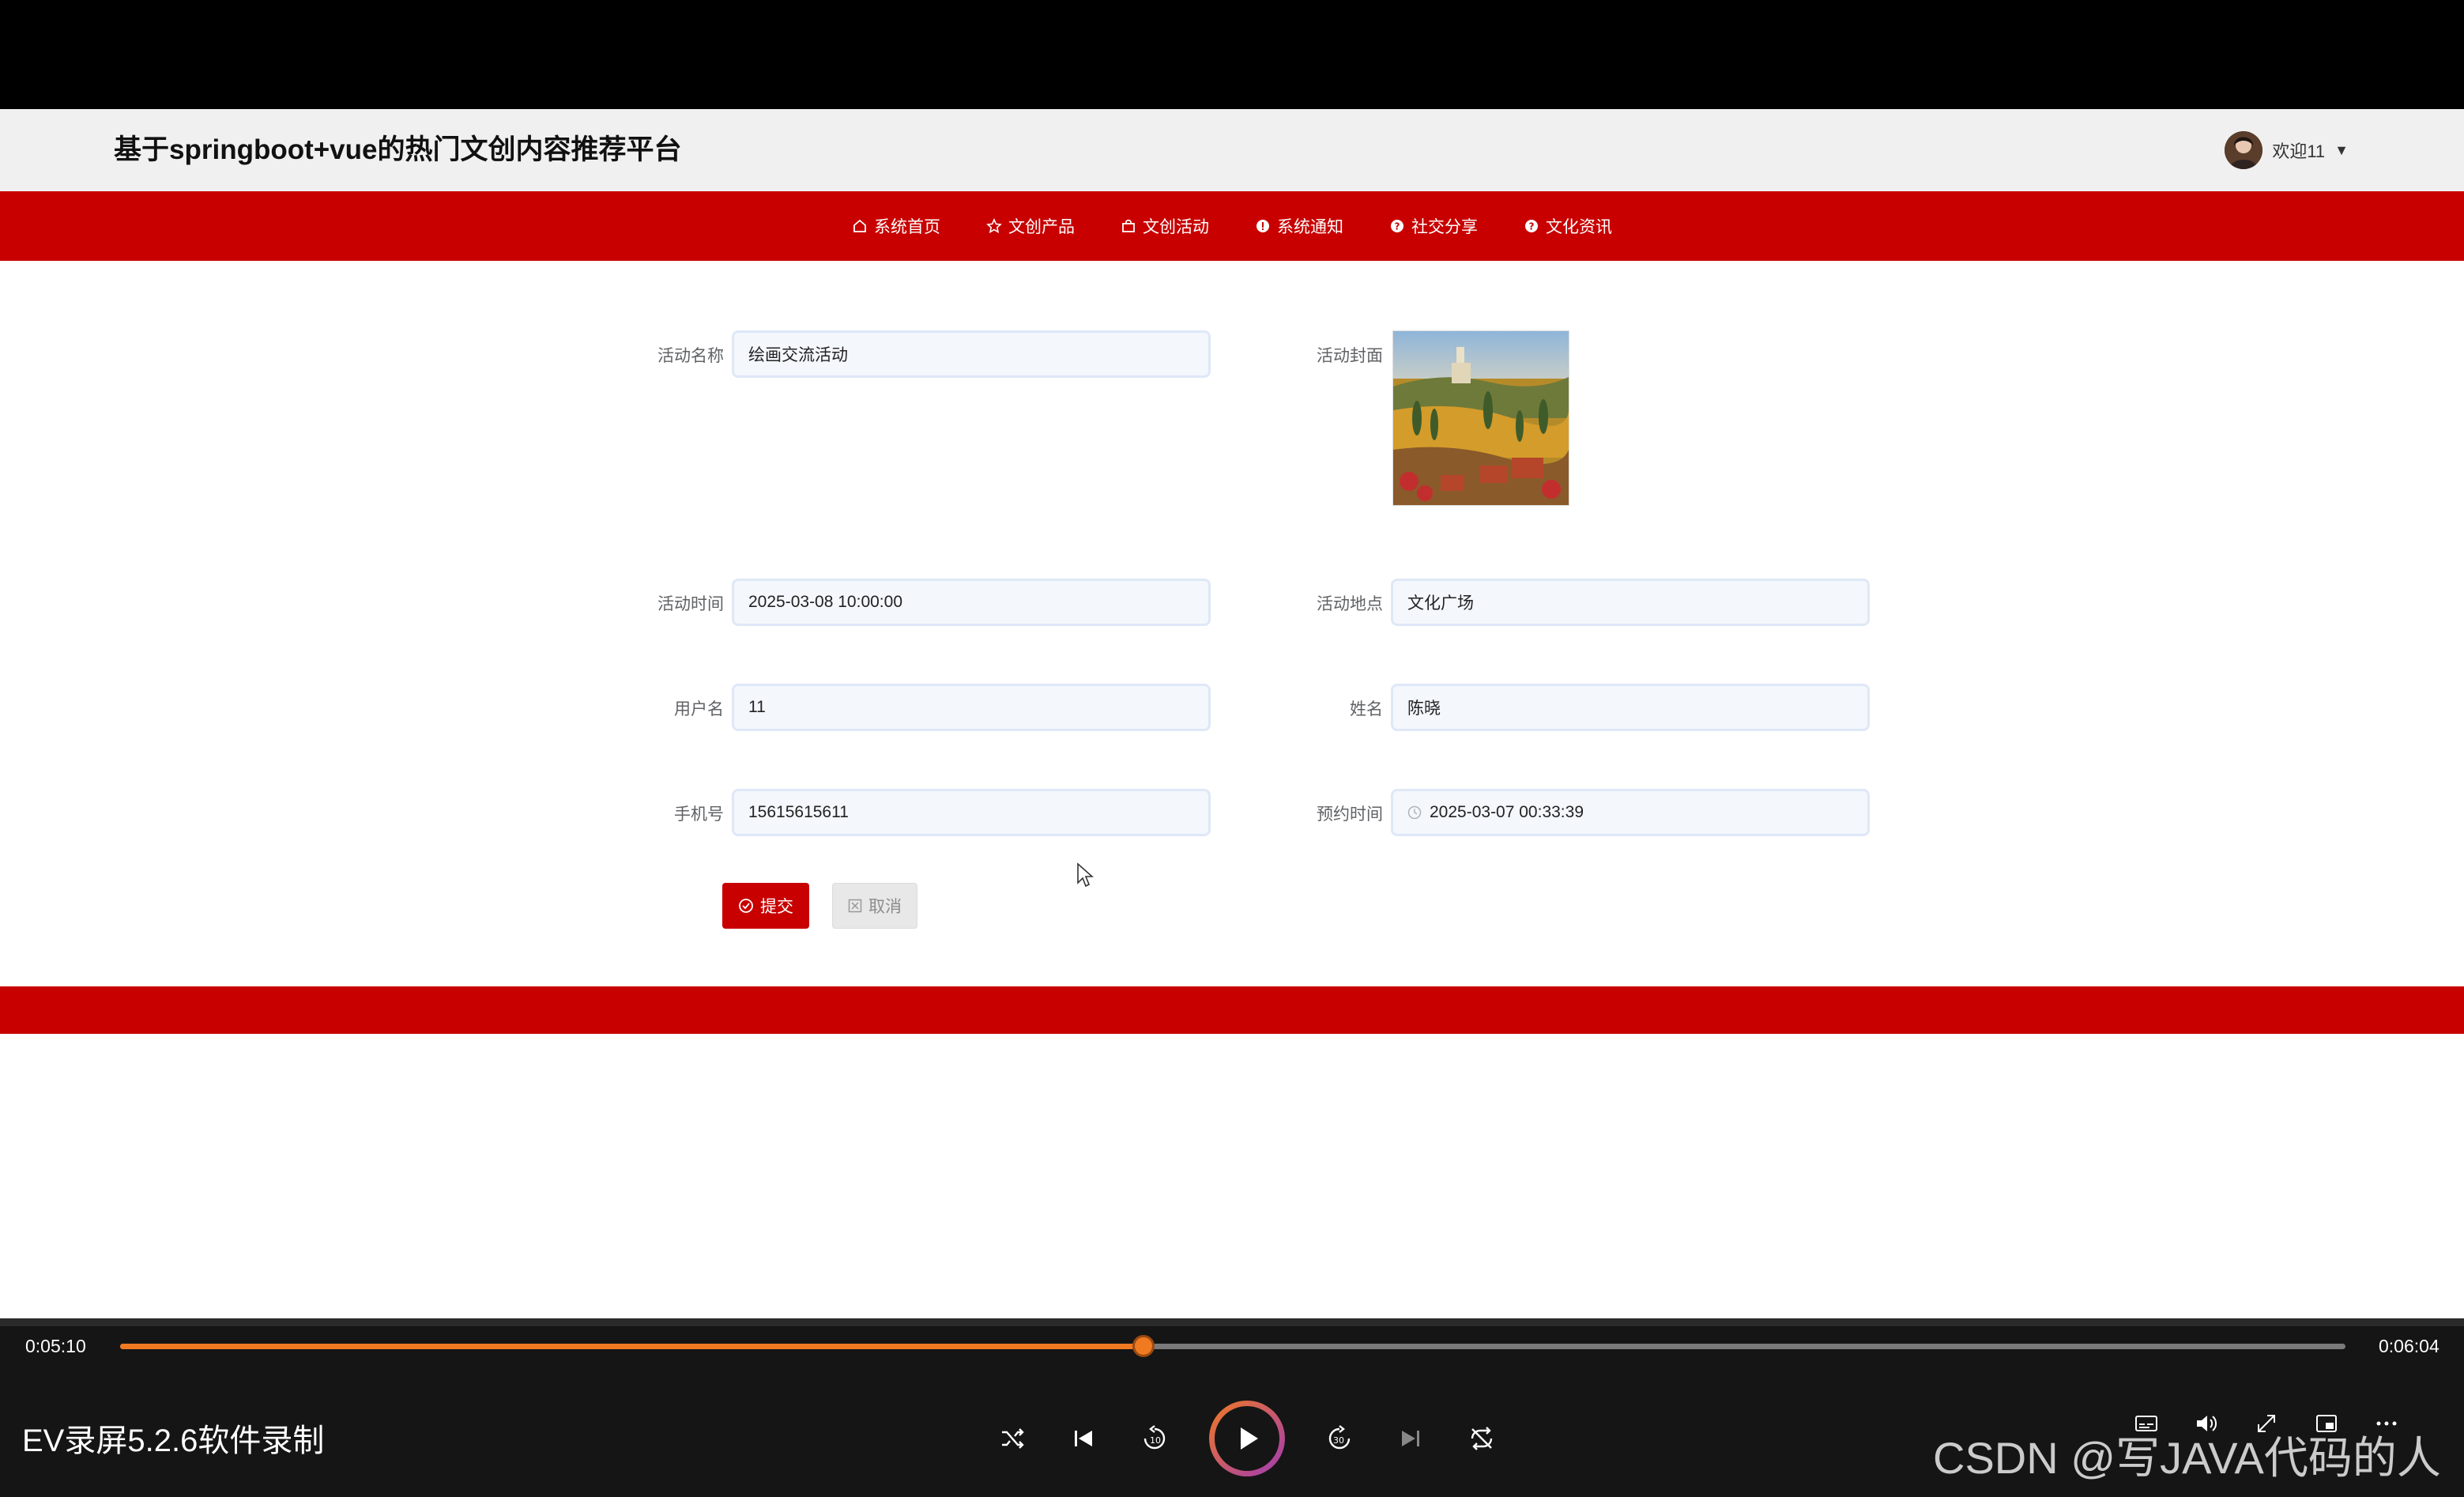 Image resolution: width=2464 pixels, height=1497 pixels. What do you see at coordinates (971, 708) in the screenshot?
I see `username-input: 11` at bounding box center [971, 708].